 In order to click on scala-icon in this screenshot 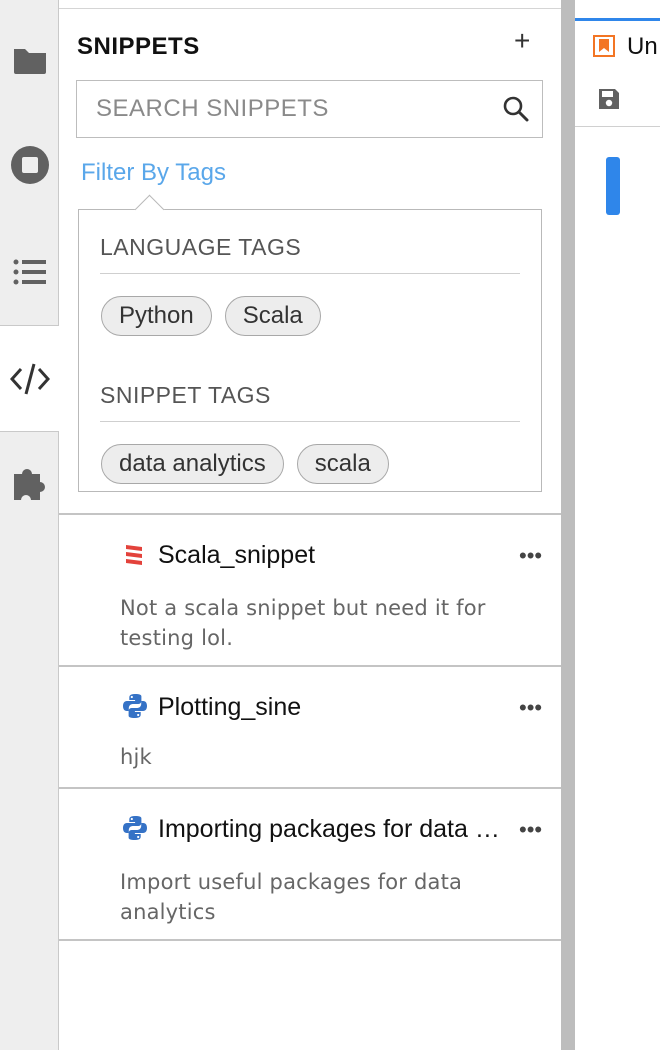, I will do `click(134, 555)`.